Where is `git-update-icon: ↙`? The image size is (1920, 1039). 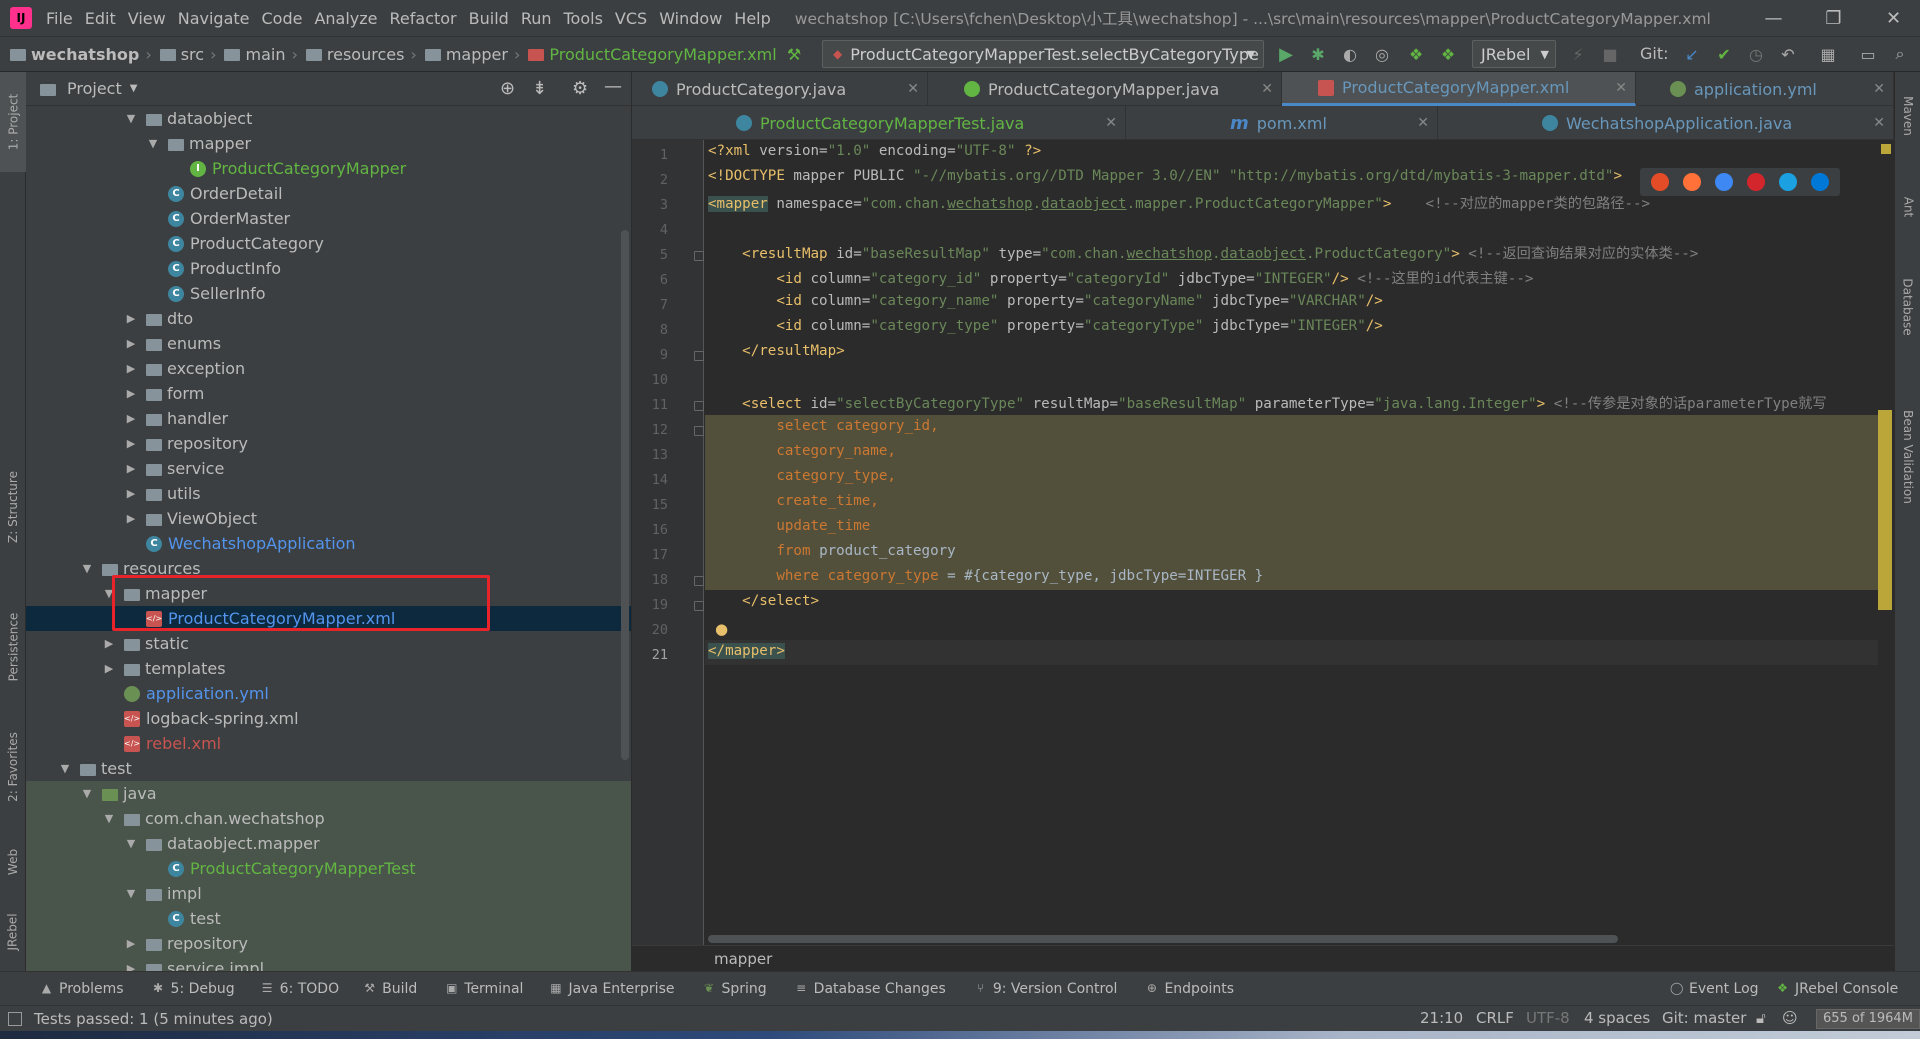
git-update-icon: ↙ is located at coordinates (1692, 54).